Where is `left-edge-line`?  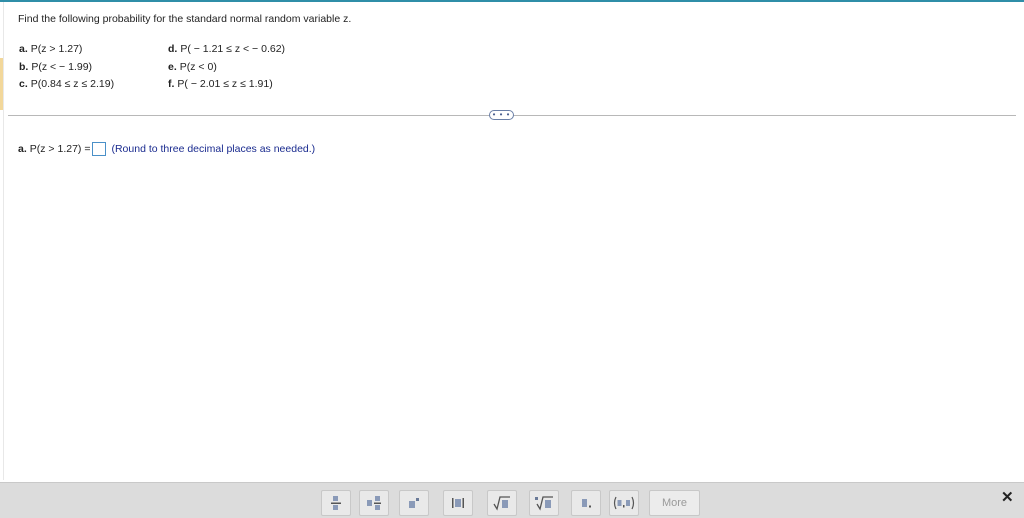 left-edge-line is located at coordinates (3, 241).